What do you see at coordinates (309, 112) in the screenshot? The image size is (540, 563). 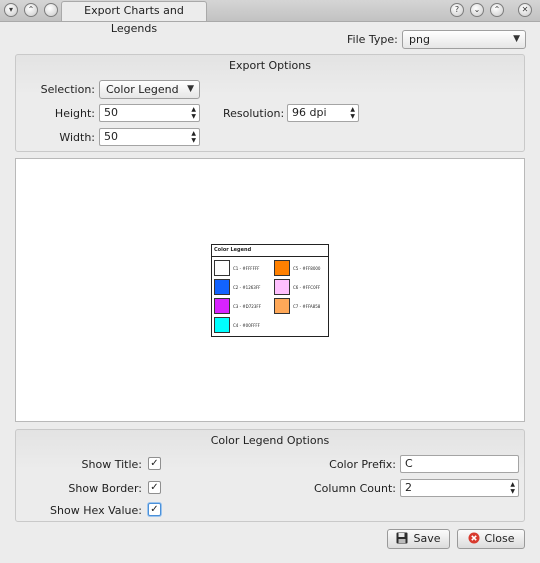 I see `resolution-value: 96 dpi` at bounding box center [309, 112].